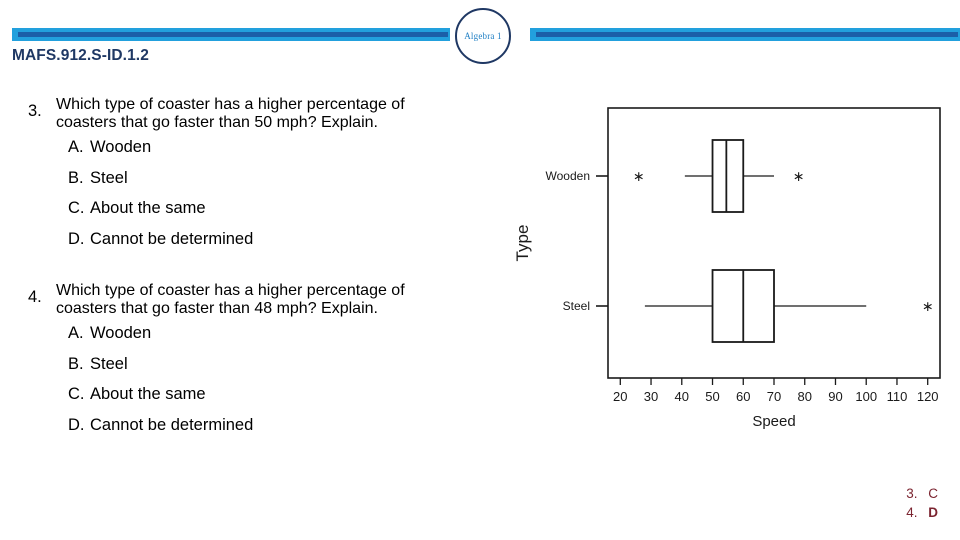  I want to click on course-badge: Algebra 1, so click(483, 36).